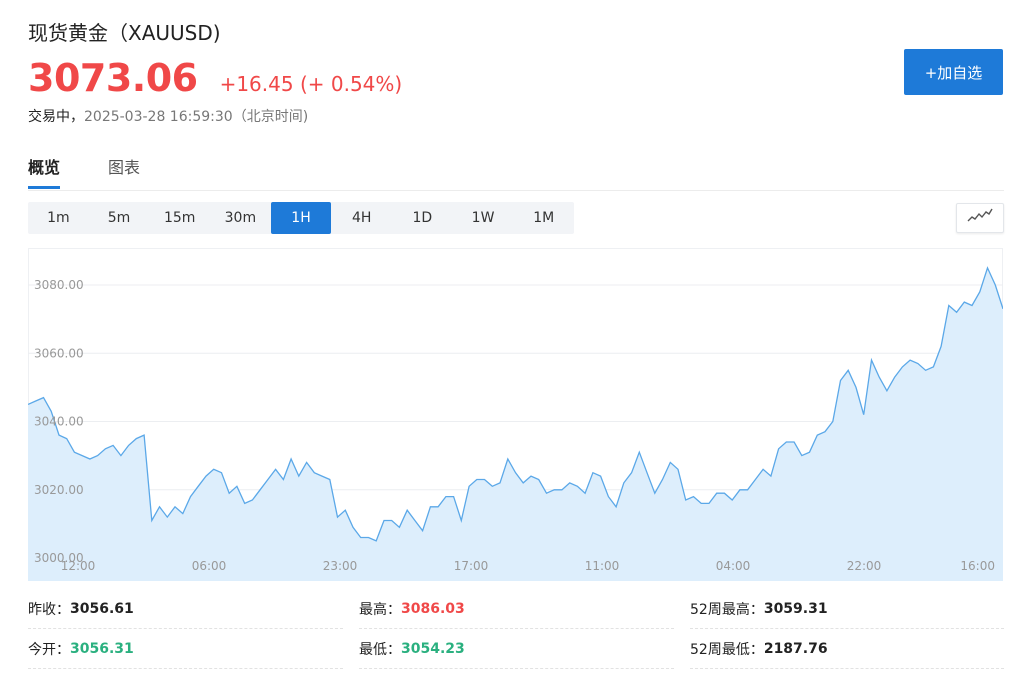  I want to click on y-tick-label: 3060.00, so click(59, 353).